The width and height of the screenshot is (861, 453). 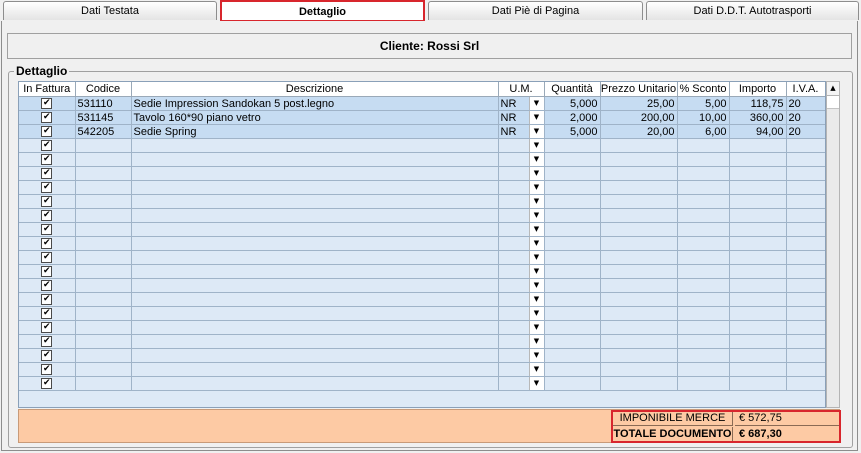 I want to click on sconto-cell: 6,00, so click(x=703, y=131).